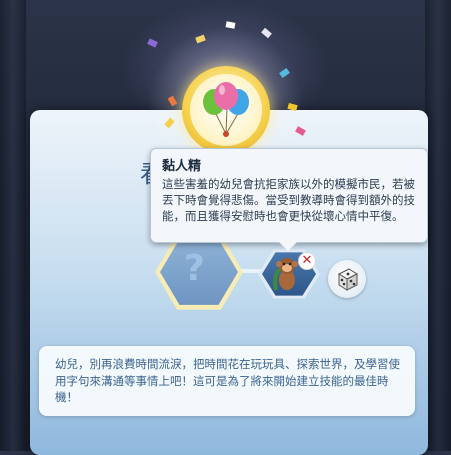 The width and height of the screenshot is (451, 455). I want to click on aspiration-medallion, so click(226, 110).